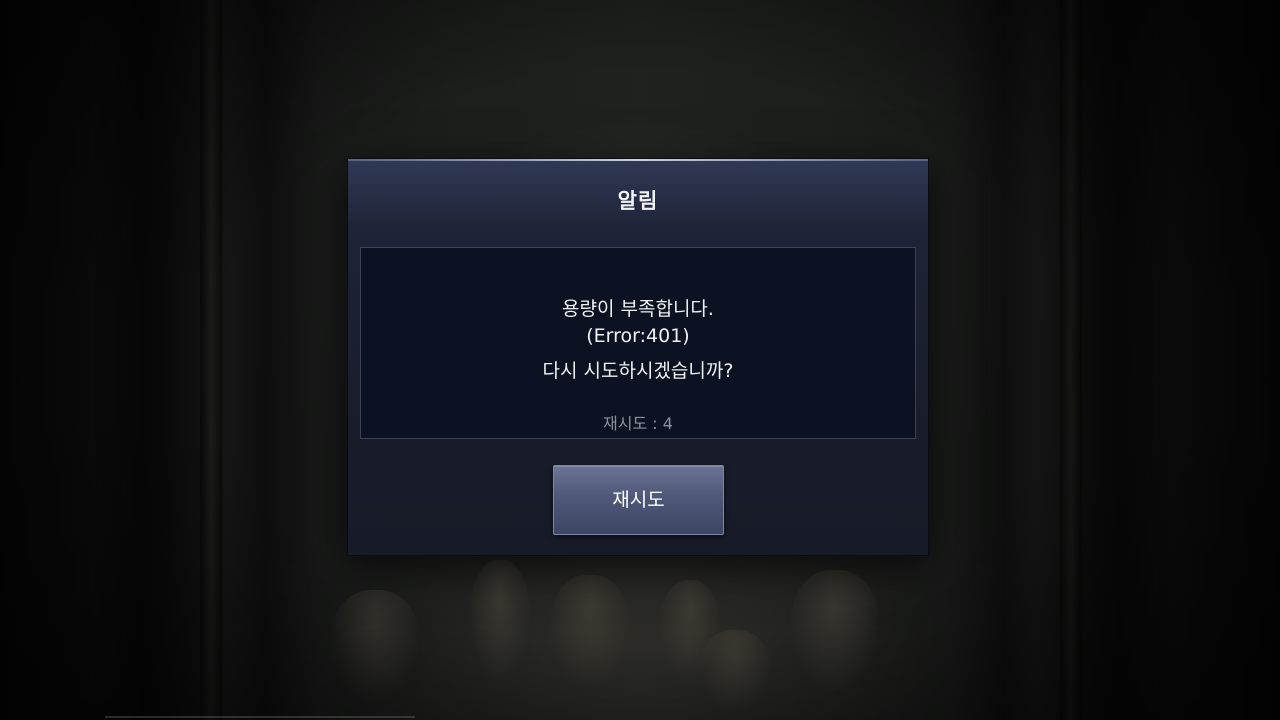  What do you see at coordinates (638, 371) in the screenshot?
I see `retry-prompt-text: 다시 시도하시겠습니까?` at bounding box center [638, 371].